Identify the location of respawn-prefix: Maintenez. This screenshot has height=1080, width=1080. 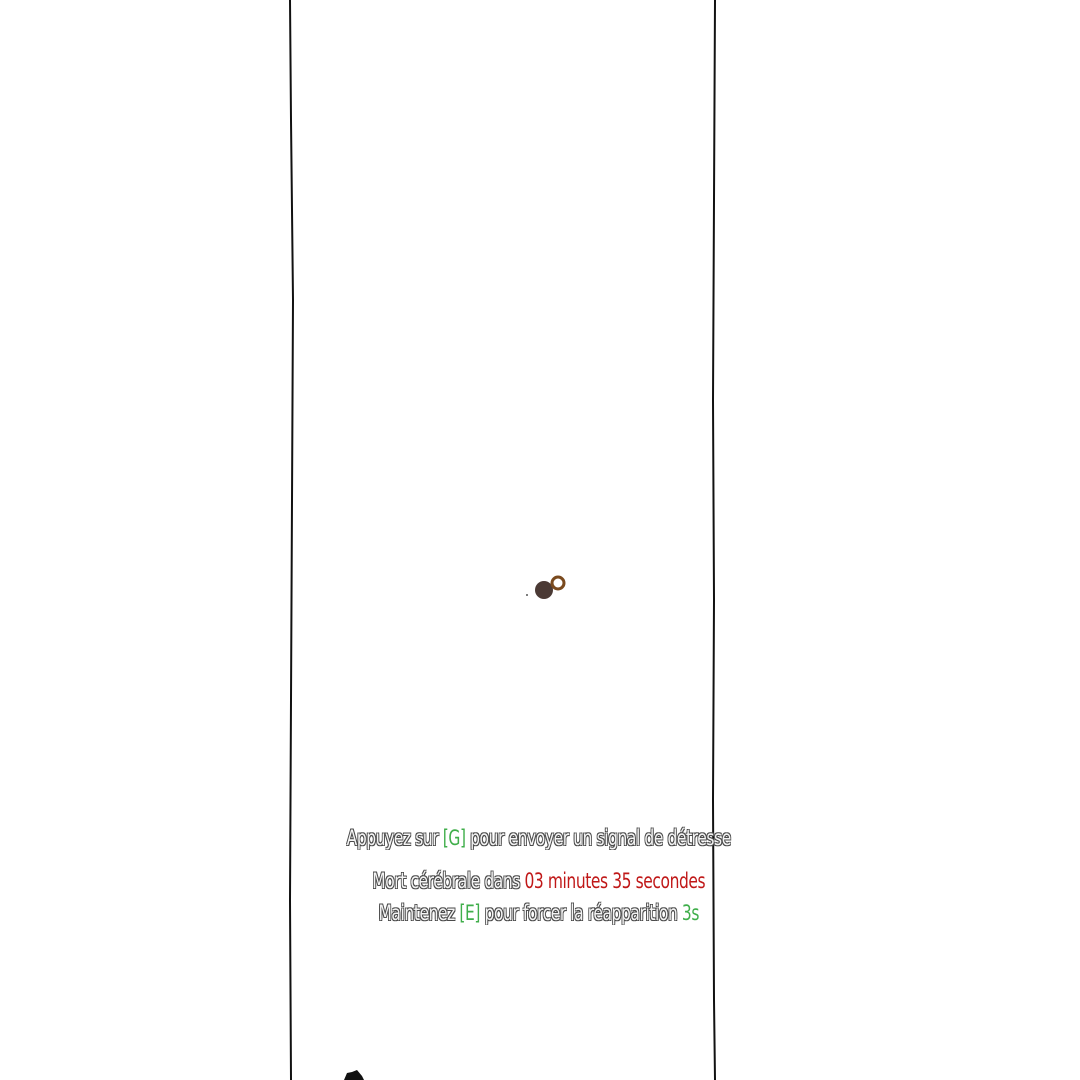
(416, 913).